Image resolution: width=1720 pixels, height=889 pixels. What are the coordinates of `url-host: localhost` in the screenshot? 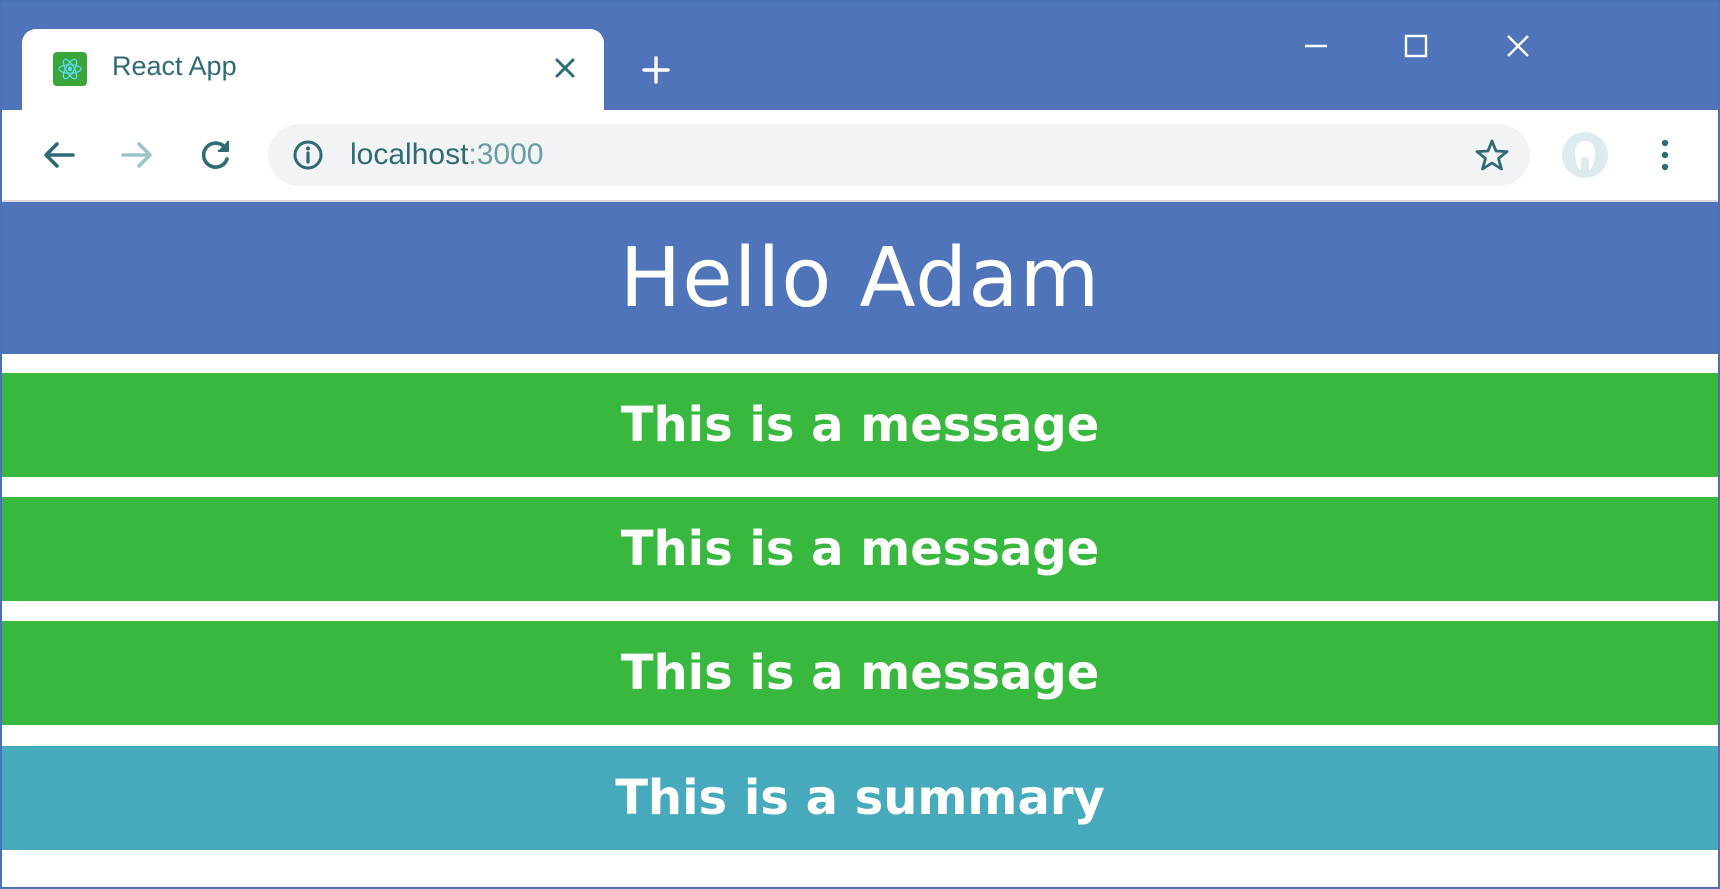 It's located at (409, 154).